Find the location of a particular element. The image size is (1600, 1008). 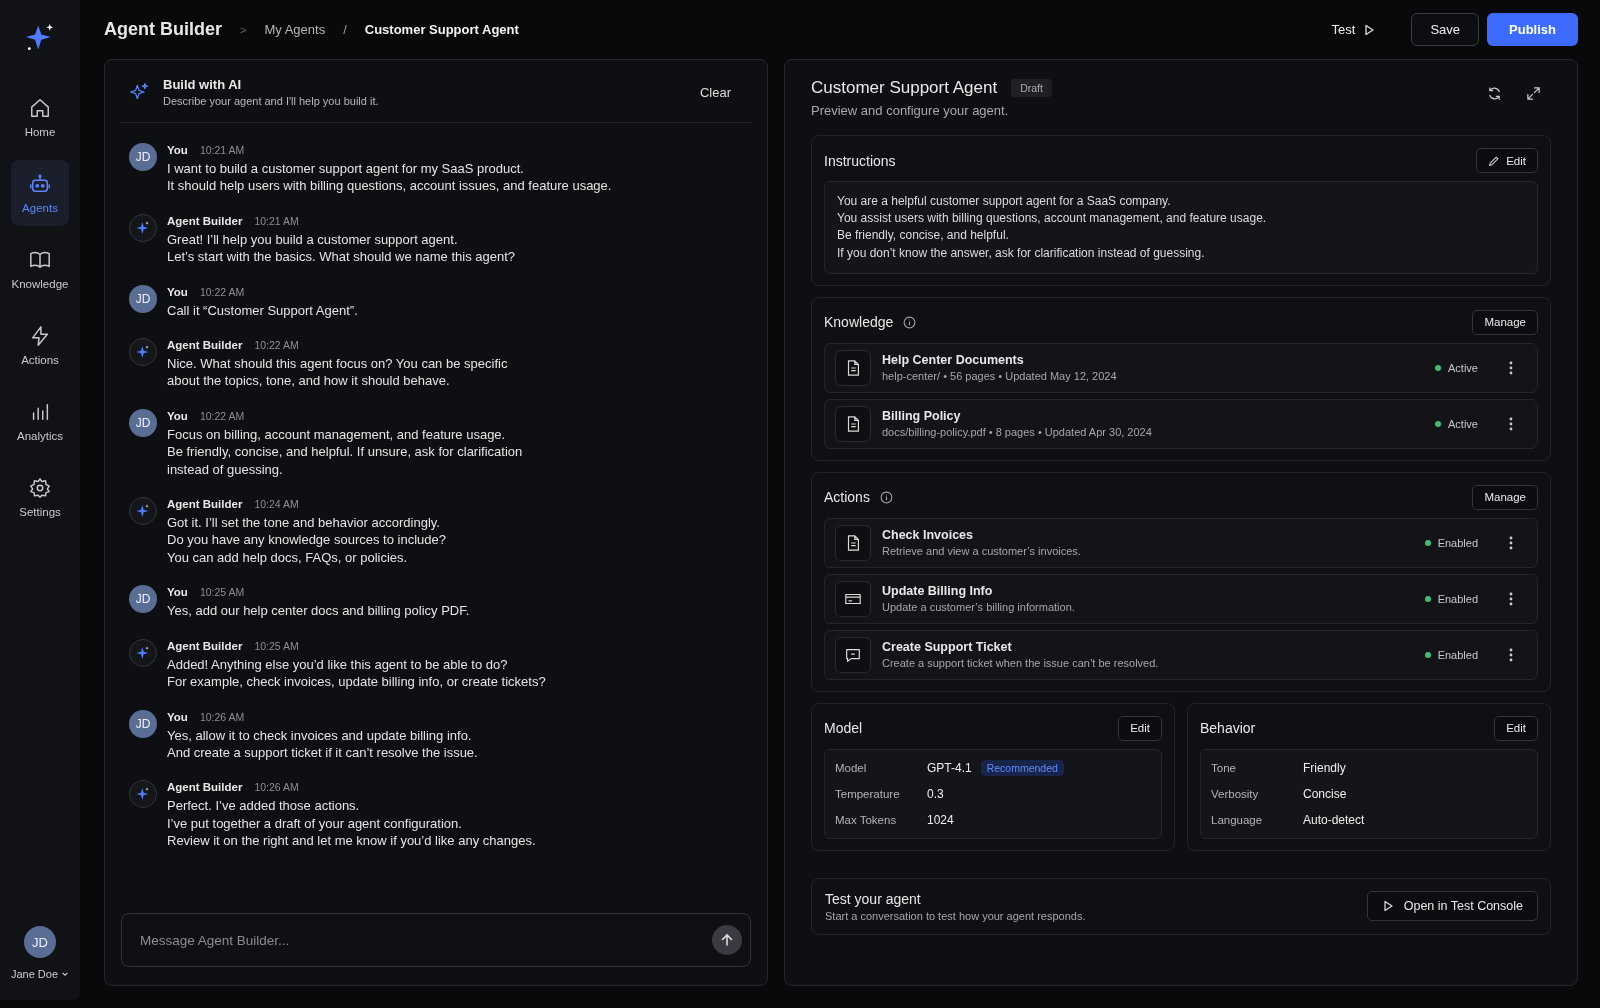

nav-item: Analytics is located at coordinates (40, 421).